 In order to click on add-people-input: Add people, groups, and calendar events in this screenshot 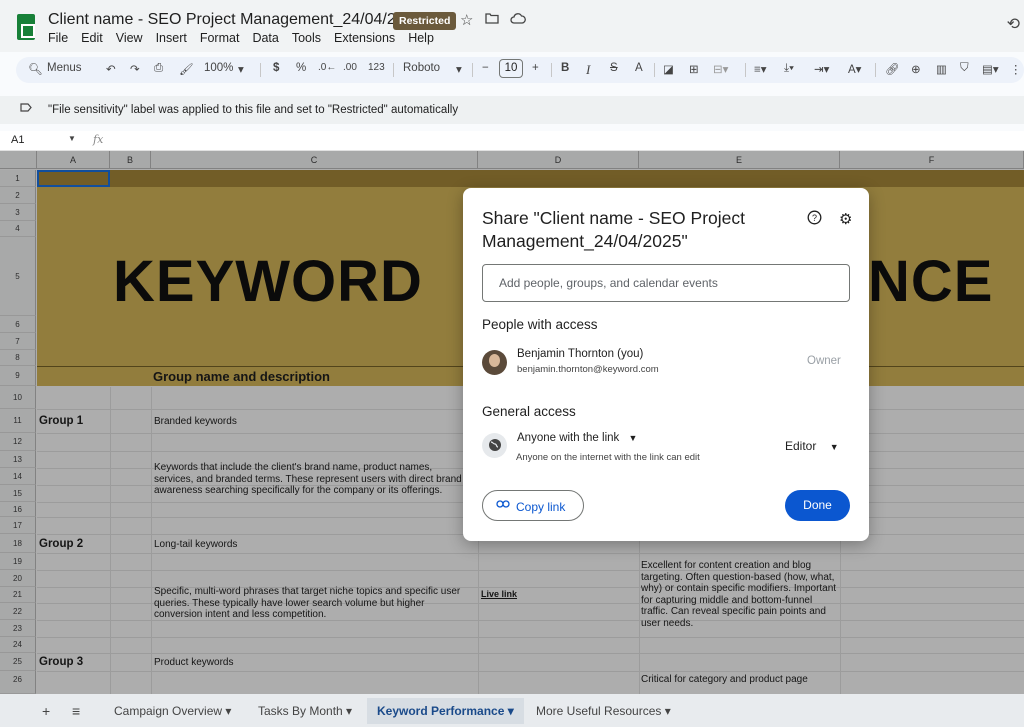, I will do `click(666, 283)`.